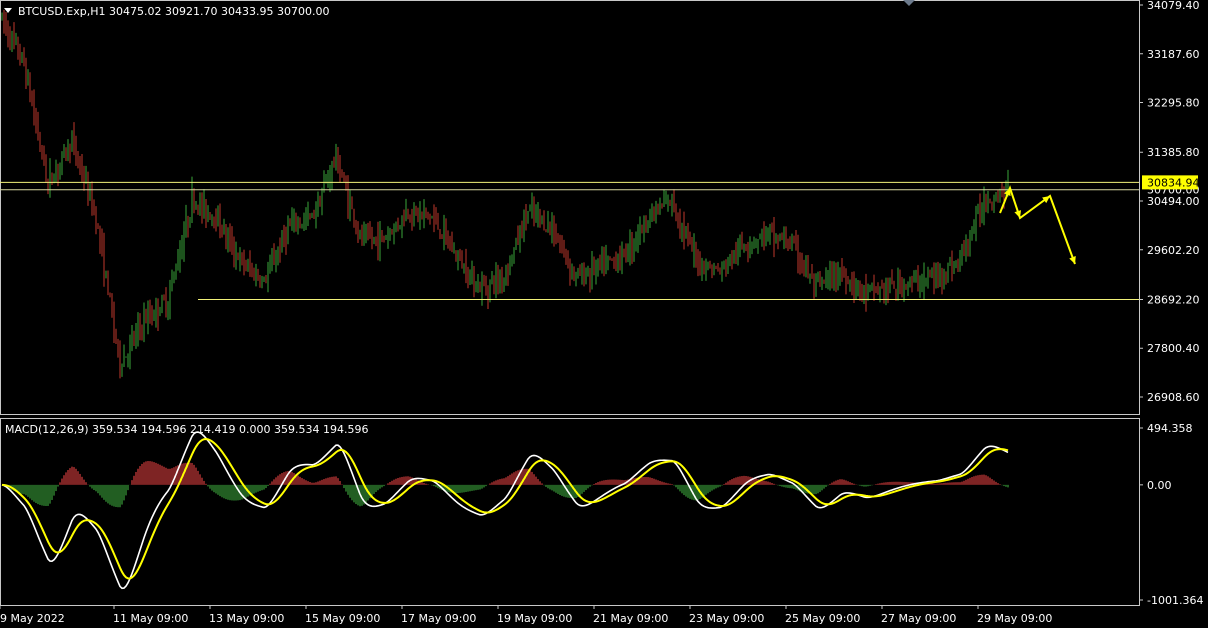 The image size is (1208, 628). What do you see at coordinates (246, 618) in the screenshot?
I see `time-tick-label: 13 May 09:00` at bounding box center [246, 618].